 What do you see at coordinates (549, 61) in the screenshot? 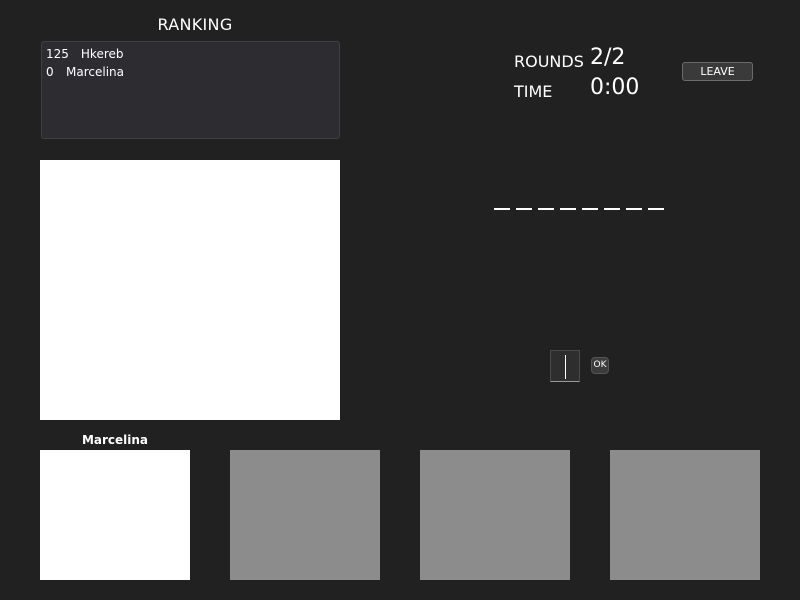
I see `rounds-label: ROUNDS` at bounding box center [549, 61].